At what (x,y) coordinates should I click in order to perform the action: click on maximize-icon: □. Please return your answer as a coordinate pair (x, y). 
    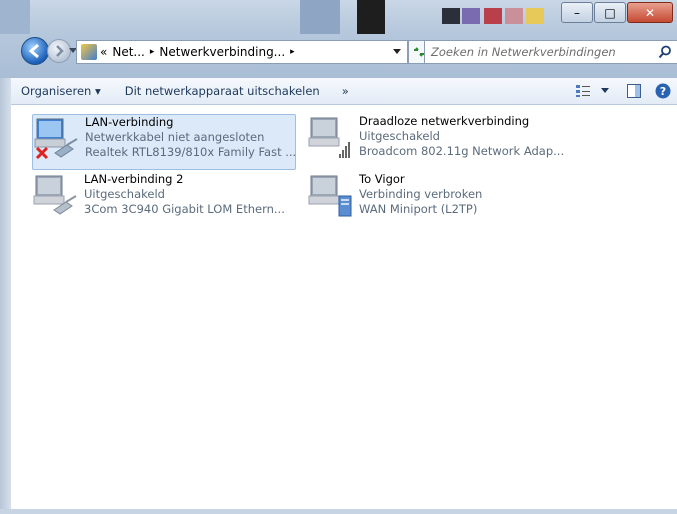
    Looking at the image, I should click on (610, 12).